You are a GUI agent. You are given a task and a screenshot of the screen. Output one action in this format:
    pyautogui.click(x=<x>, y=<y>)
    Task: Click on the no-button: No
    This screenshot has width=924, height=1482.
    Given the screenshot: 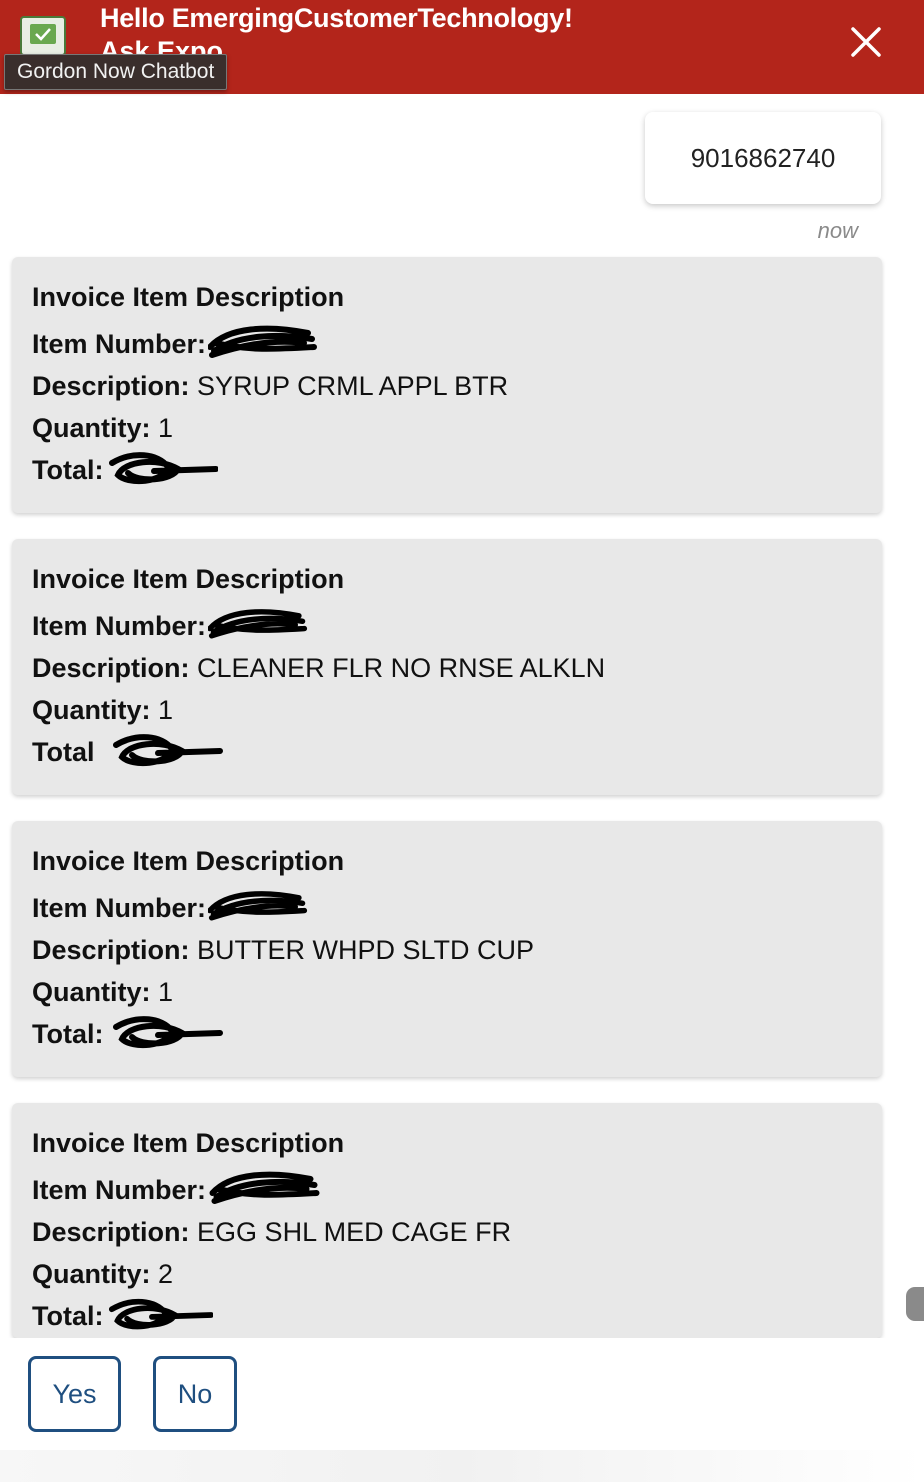 What is the action you would take?
    pyautogui.click(x=195, y=1394)
    